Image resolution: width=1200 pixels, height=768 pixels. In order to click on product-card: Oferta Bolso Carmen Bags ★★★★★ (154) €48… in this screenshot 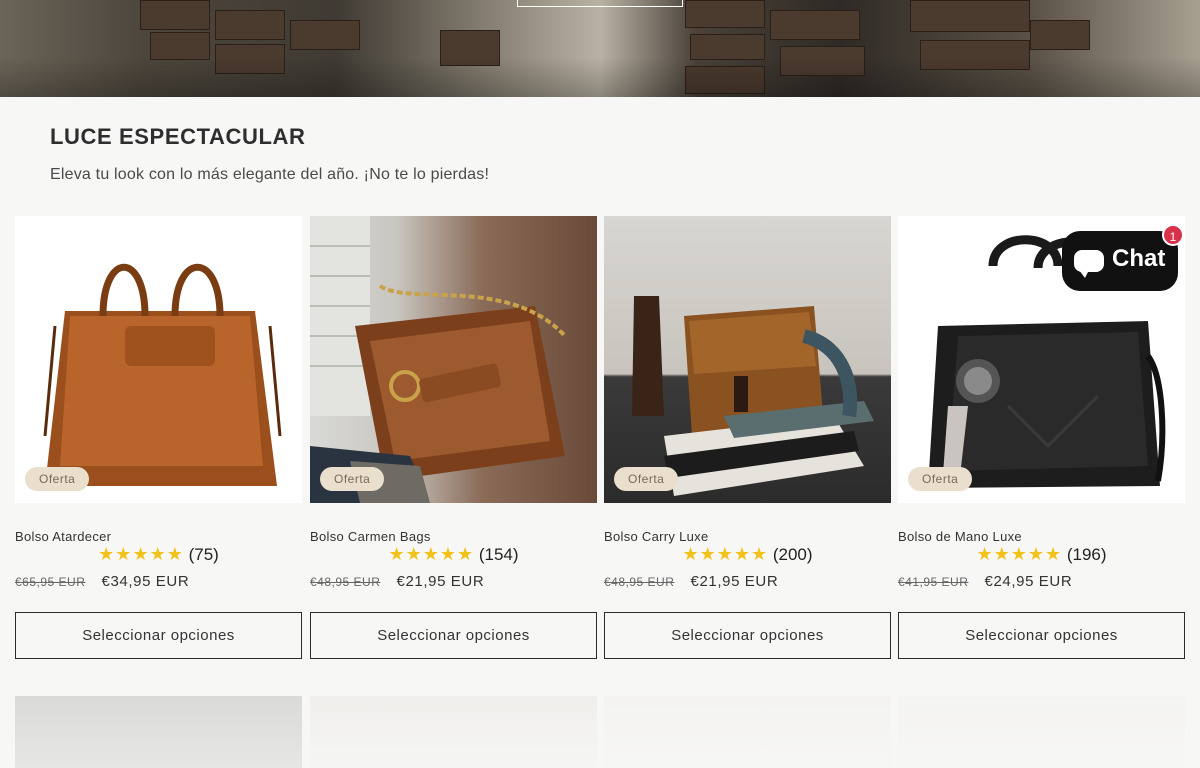, I will do `click(453, 437)`.